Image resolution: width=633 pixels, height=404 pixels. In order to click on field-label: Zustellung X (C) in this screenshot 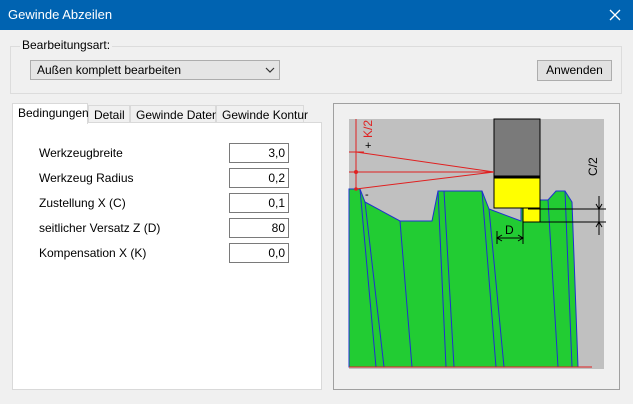, I will do `click(82, 203)`.